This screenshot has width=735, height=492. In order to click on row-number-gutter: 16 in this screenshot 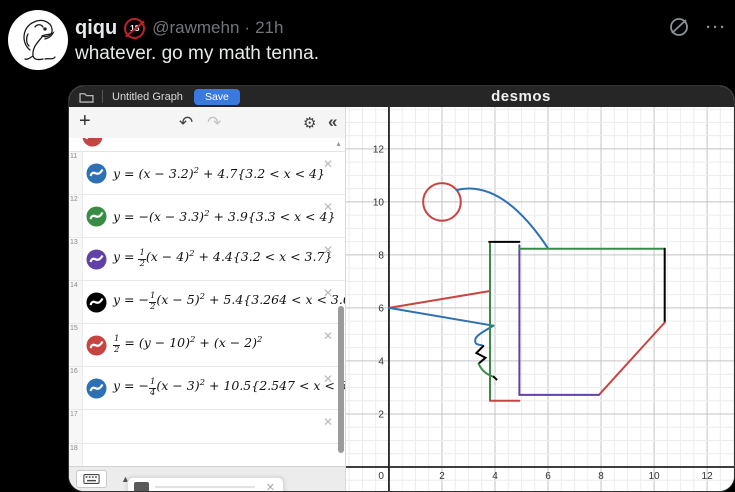, I will do `click(76, 388)`.